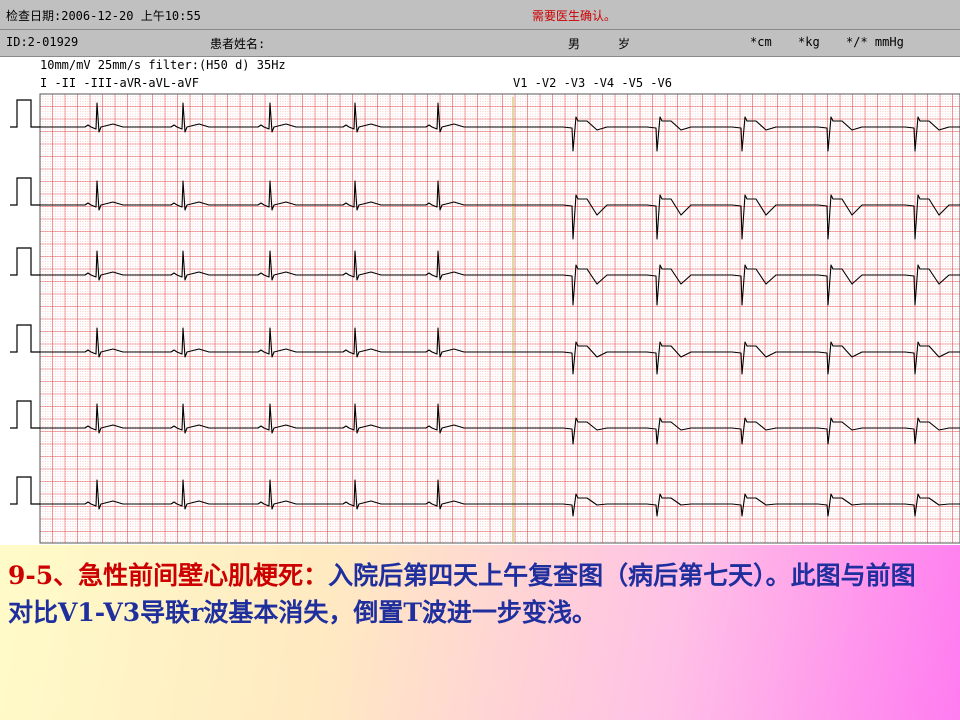 The height and width of the screenshot is (720, 960). What do you see at coordinates (119, 83) in the screenshot?
I see `limb-leads-label: I -II -III-aVR-aVL-aVF` at bounding box center [119, 83].